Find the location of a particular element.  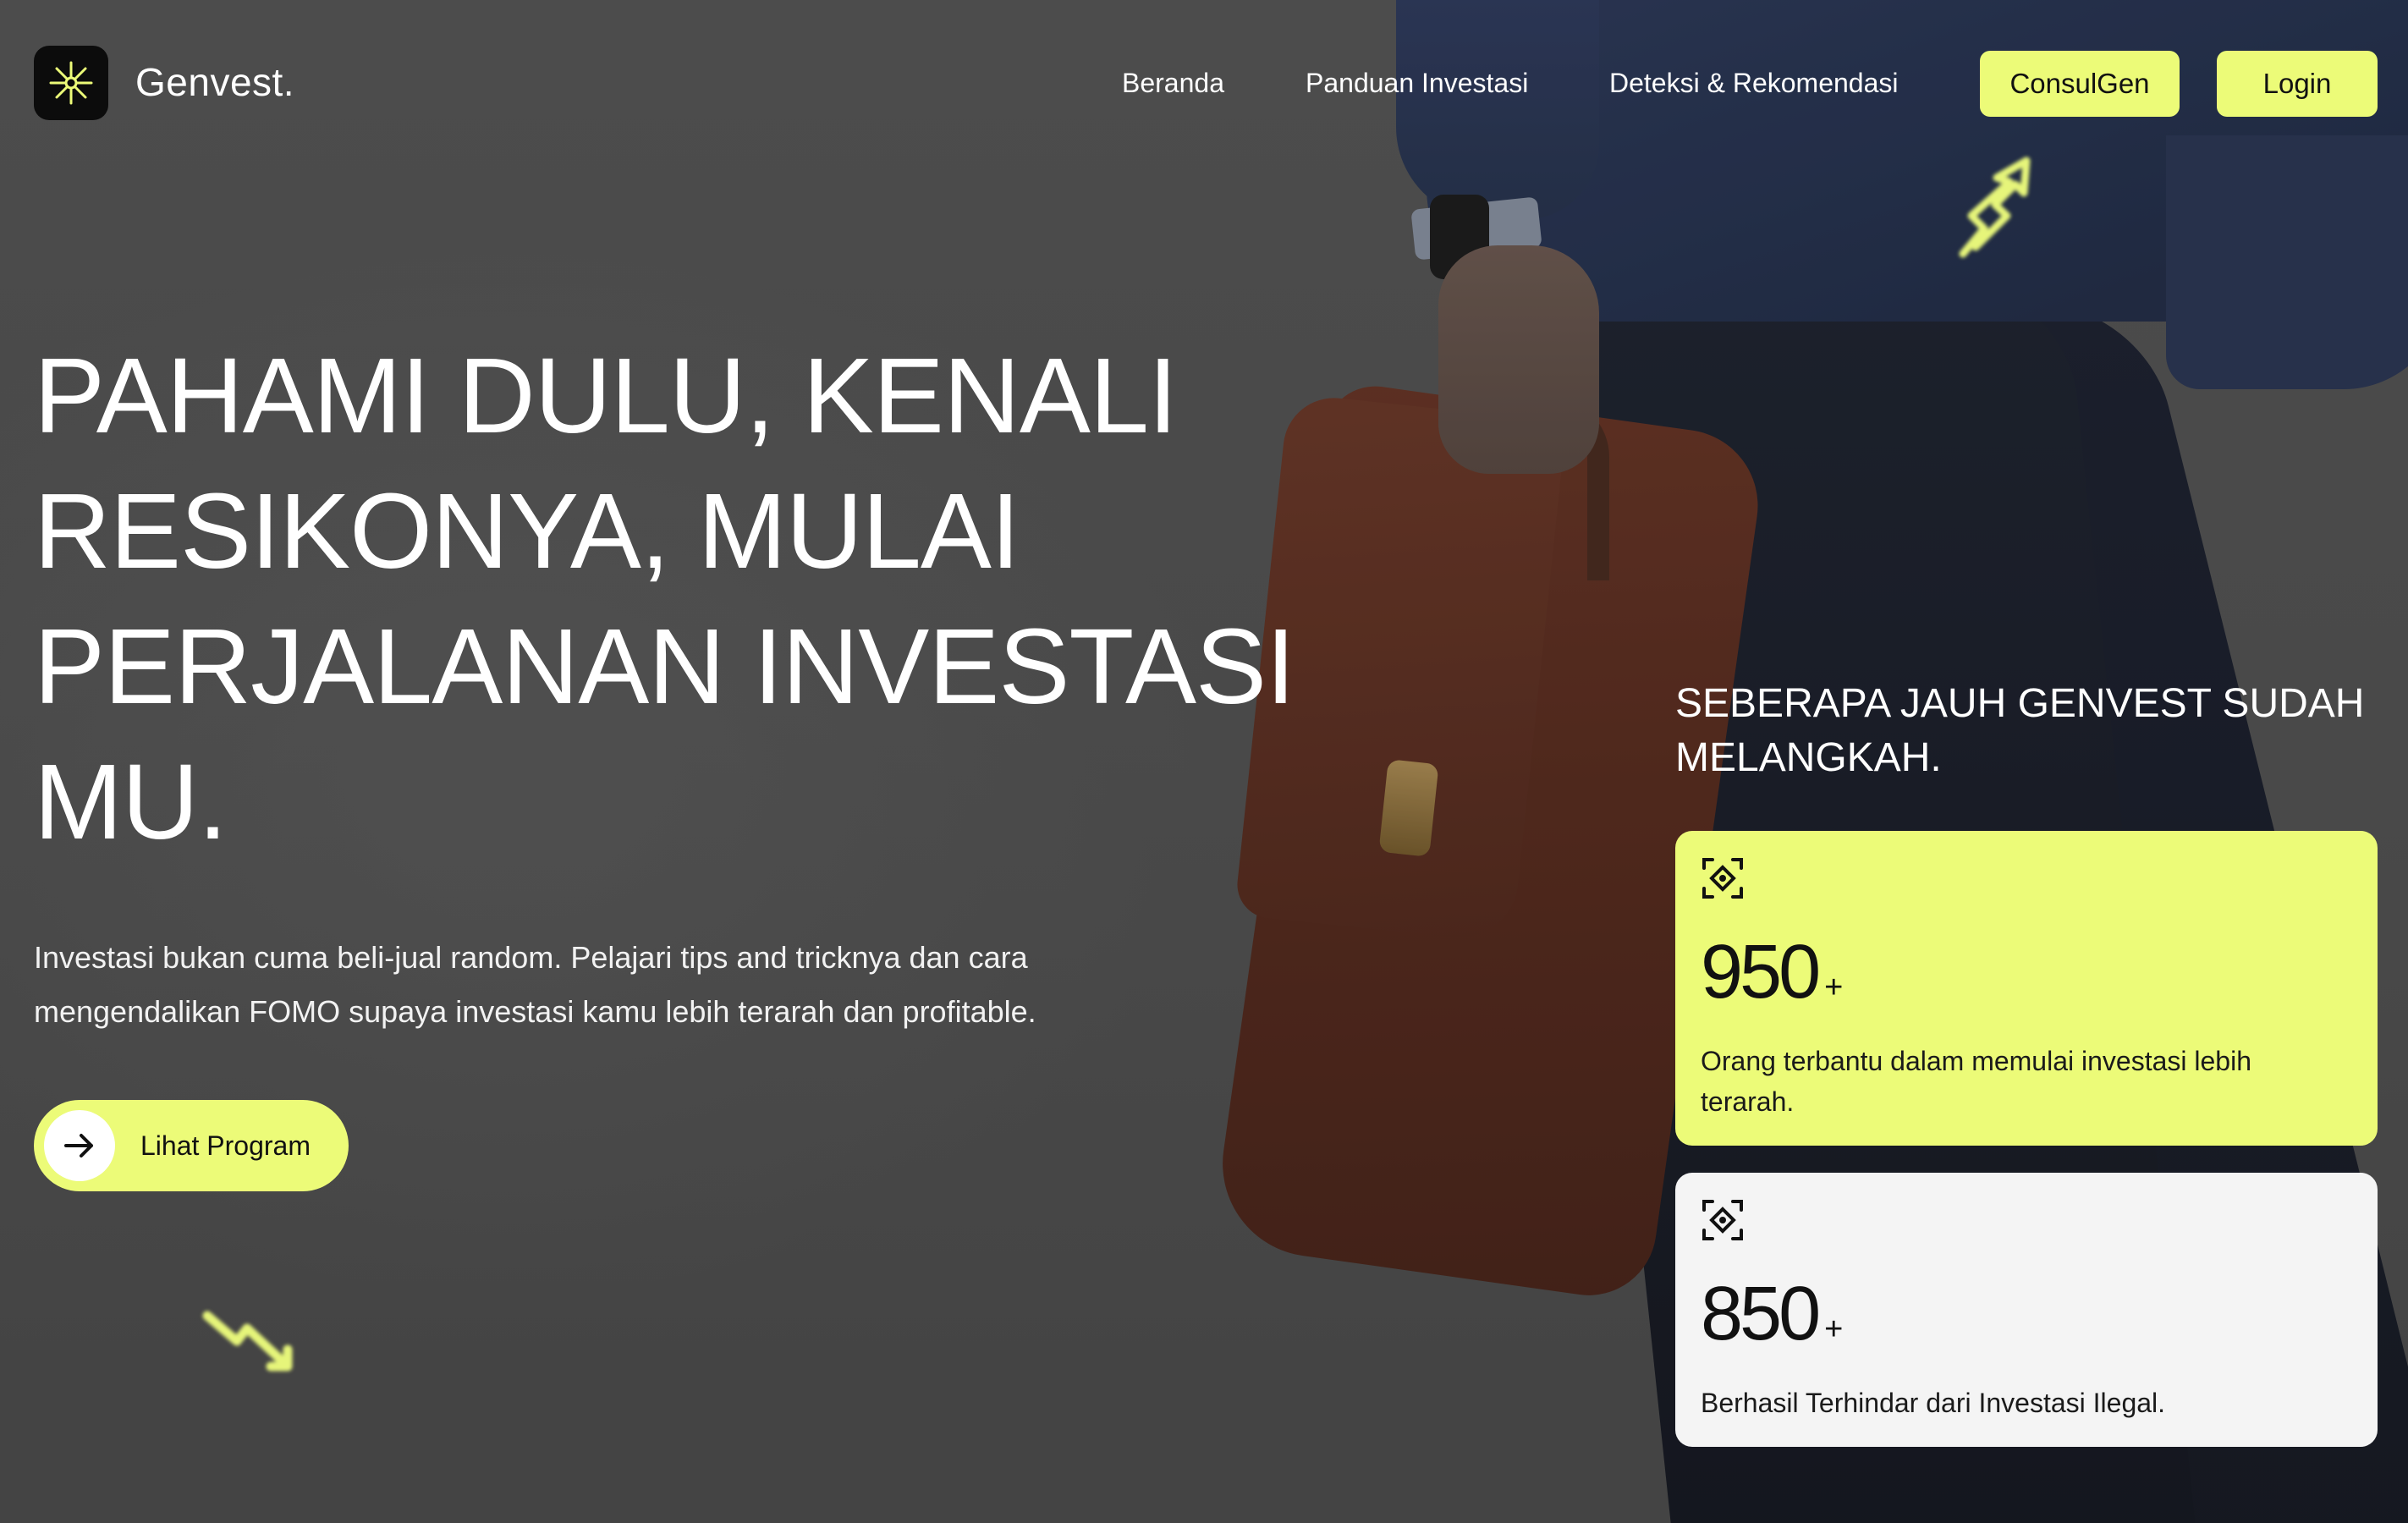

login-button-label: Login is located at coordinates (2297, 83).